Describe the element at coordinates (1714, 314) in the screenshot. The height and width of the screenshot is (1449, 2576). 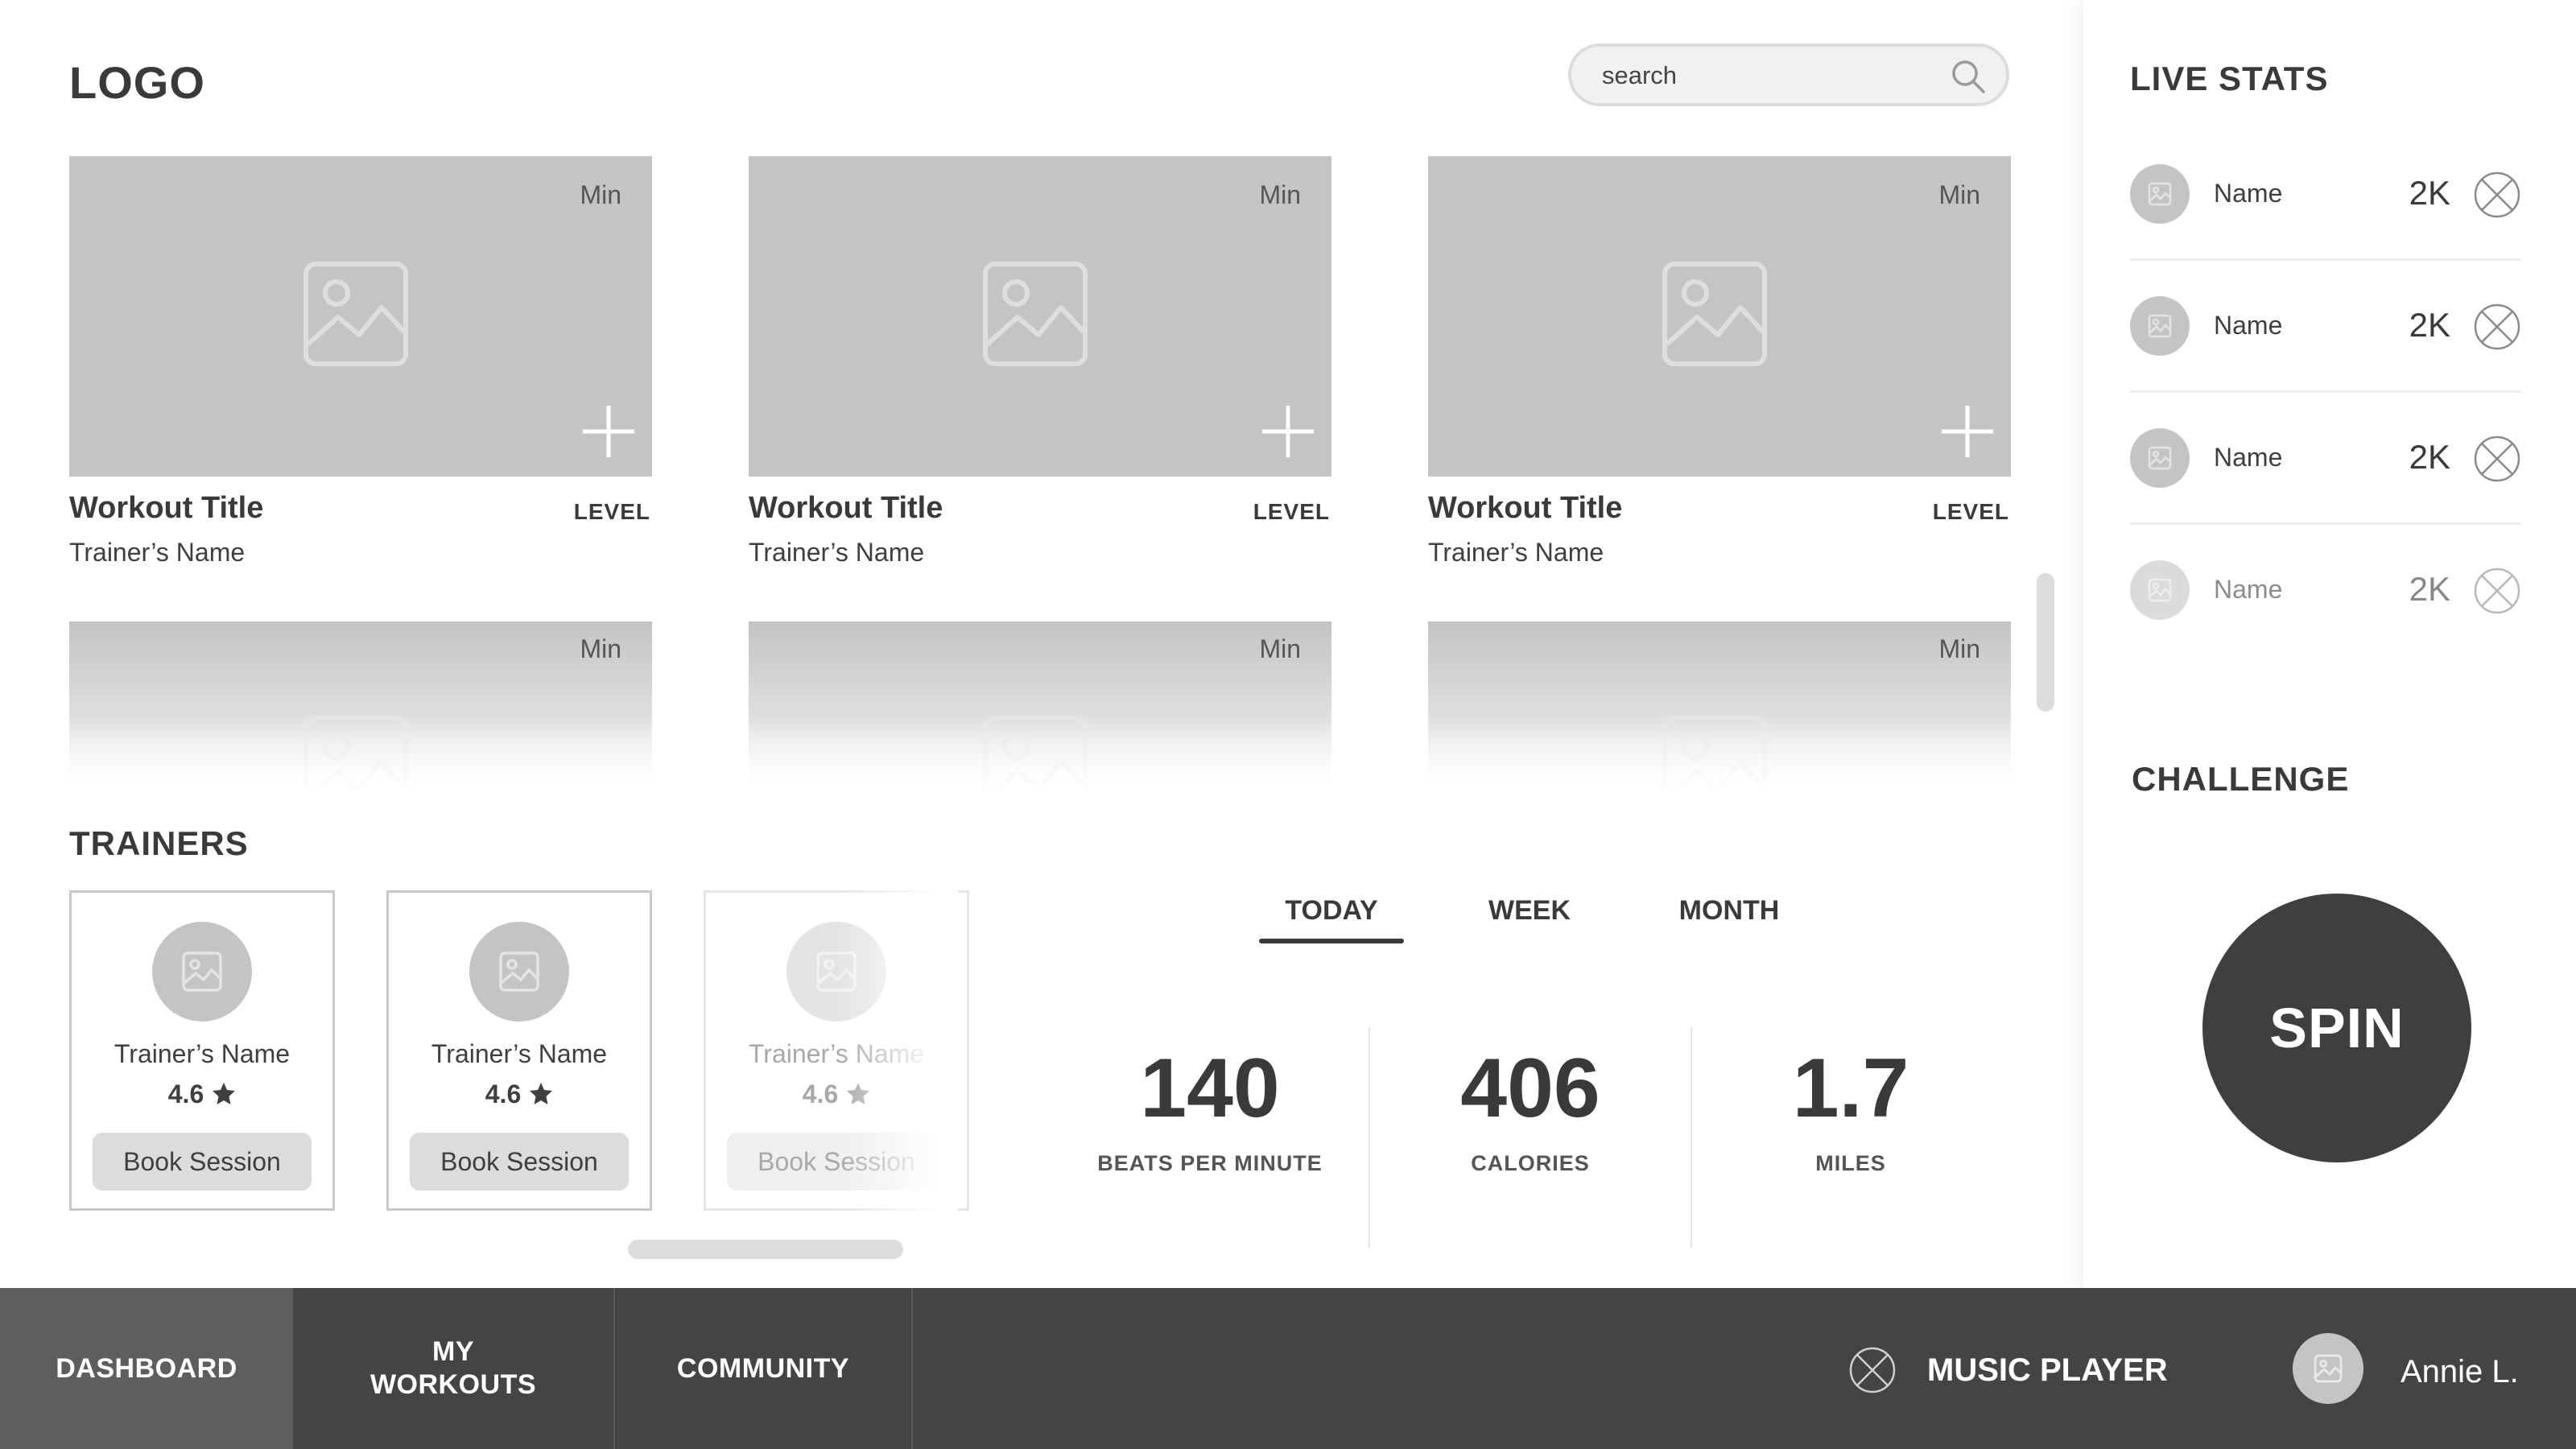
I see `image-placeholder-icon` at that location.